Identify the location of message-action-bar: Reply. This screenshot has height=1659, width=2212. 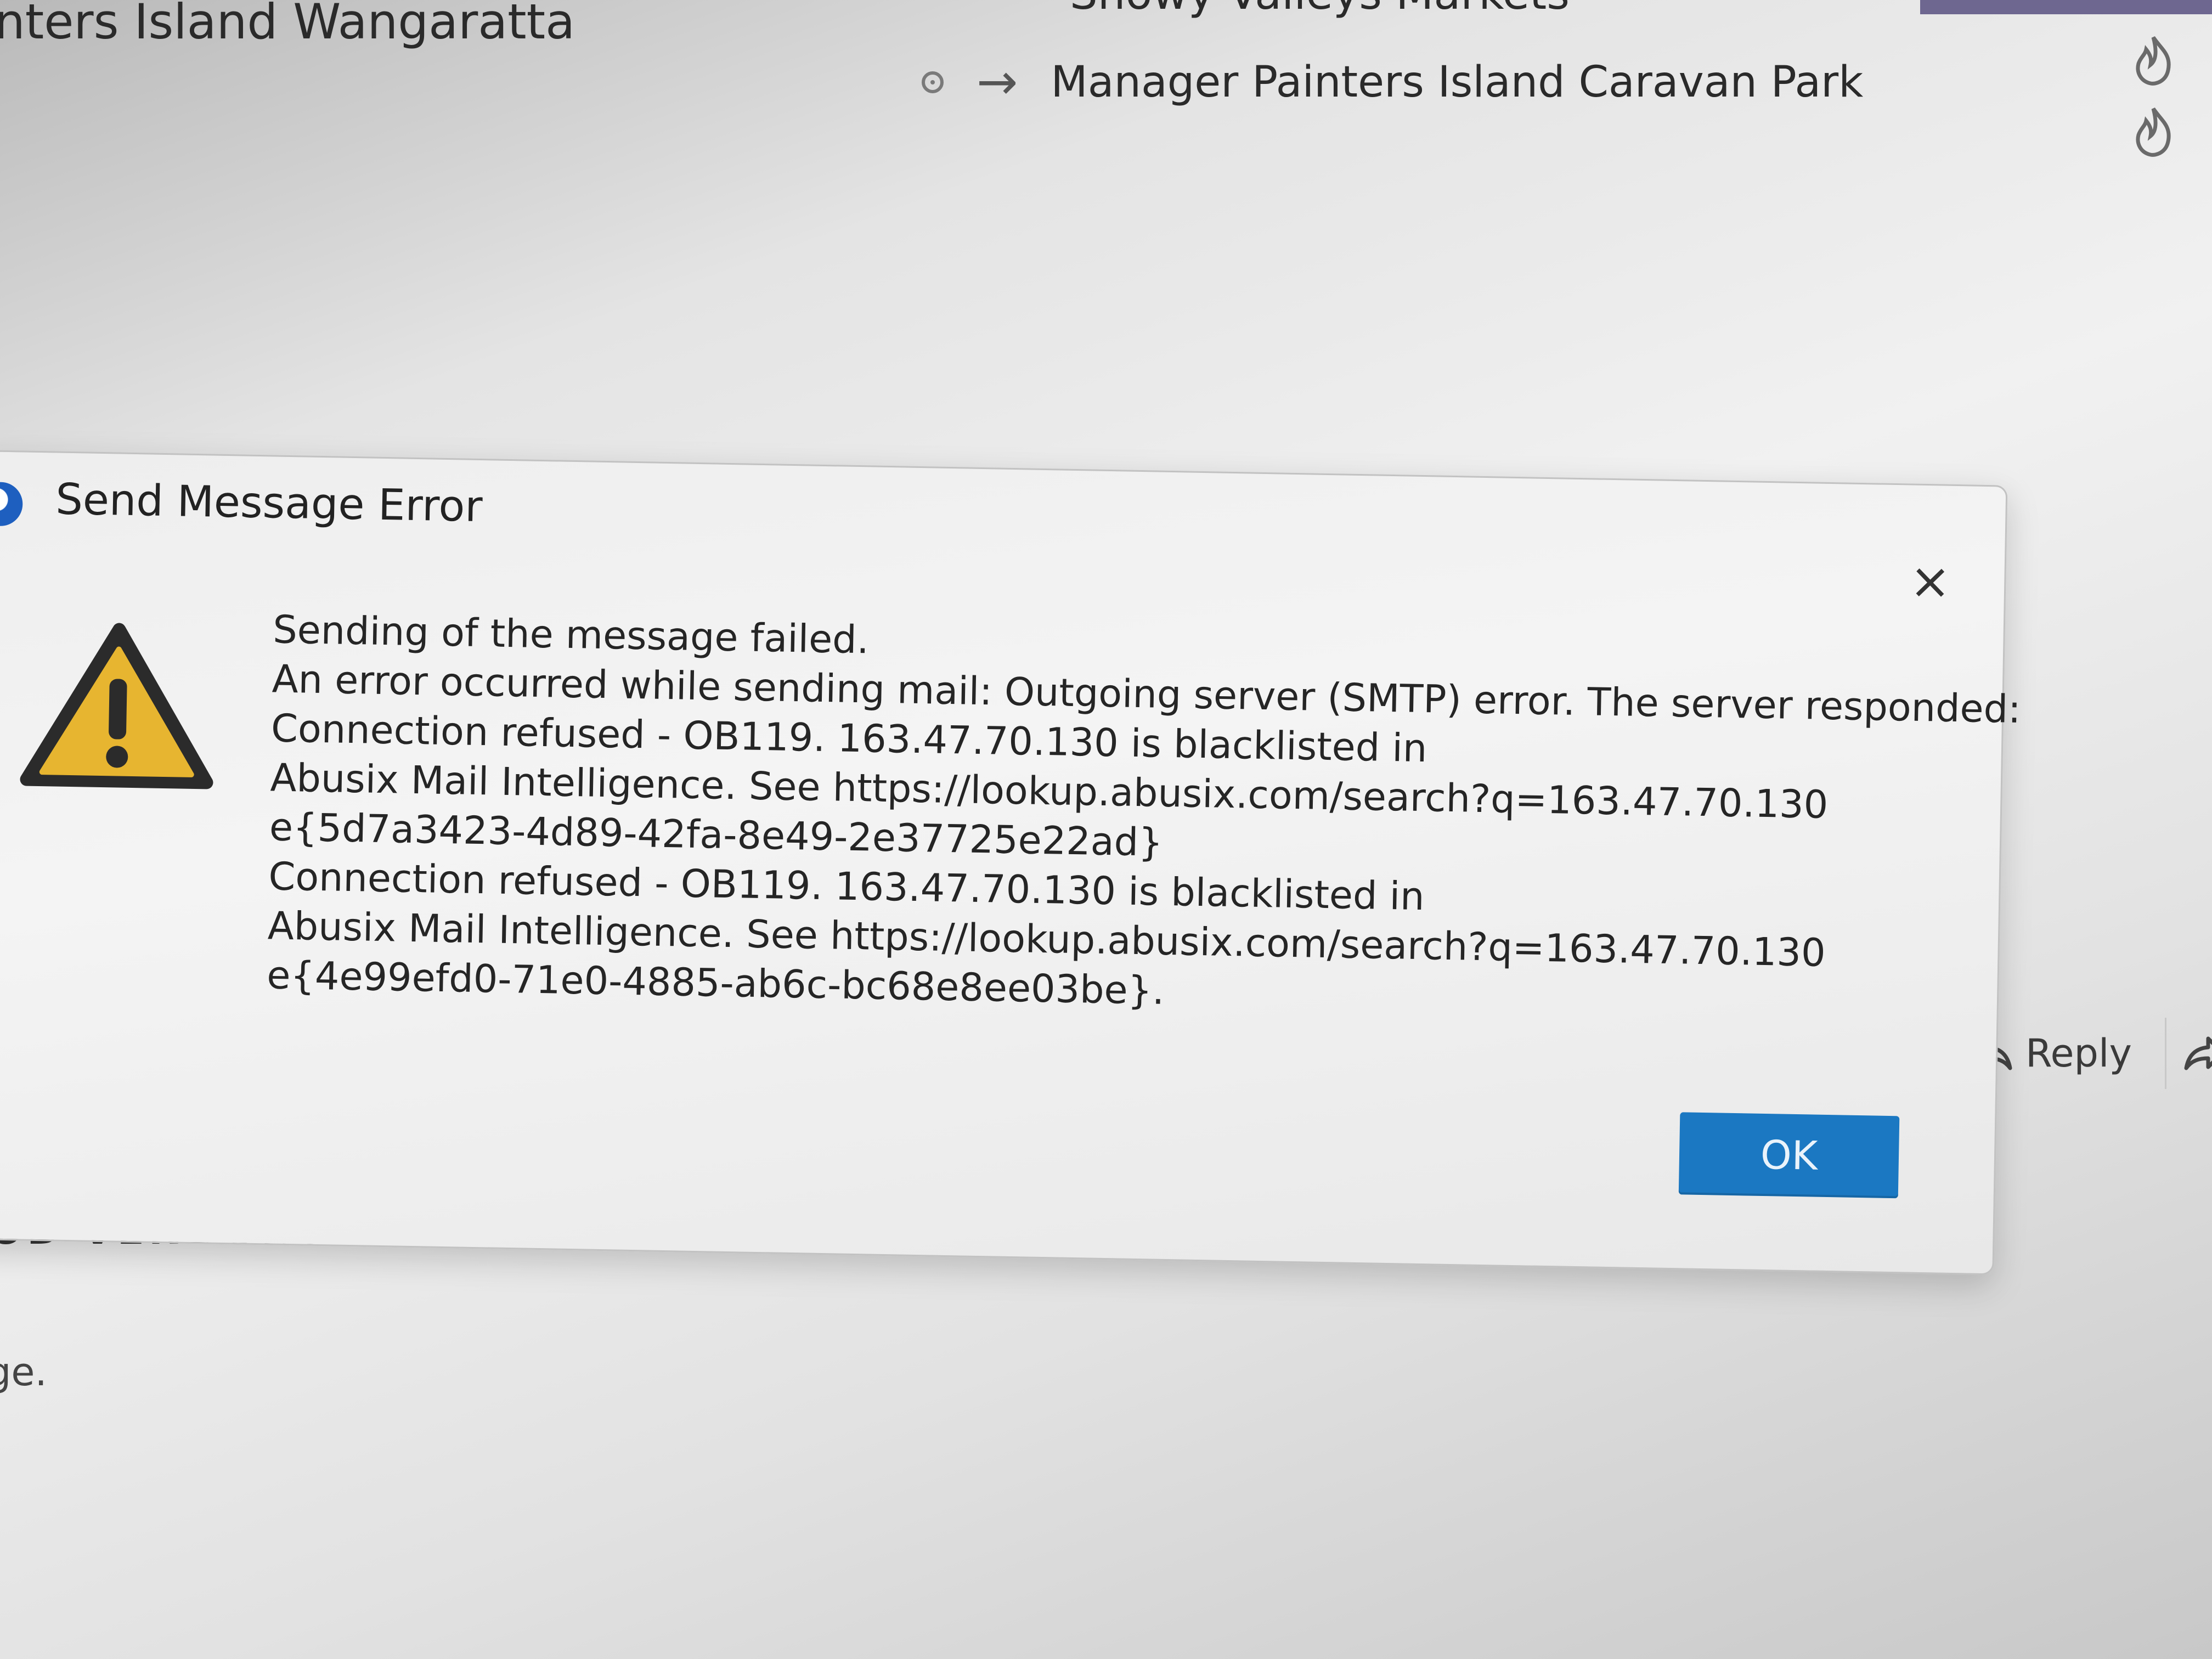
(2091, 1053).